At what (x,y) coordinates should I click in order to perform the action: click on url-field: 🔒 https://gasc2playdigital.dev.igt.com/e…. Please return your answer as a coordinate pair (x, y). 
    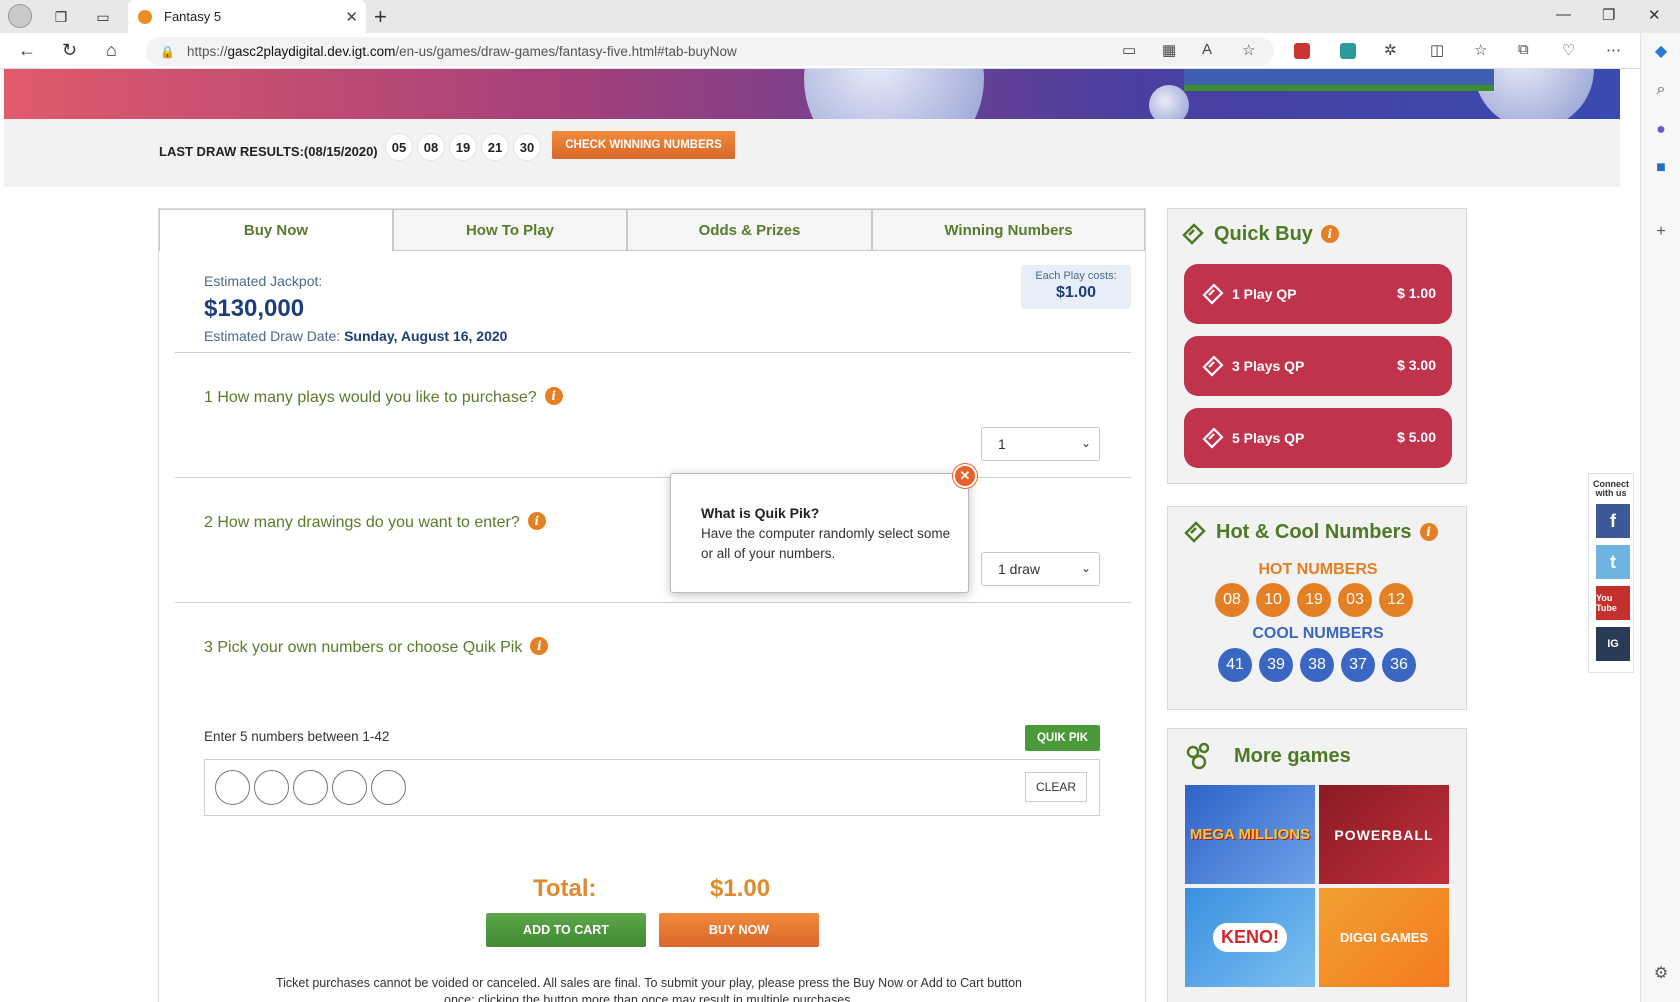
    Looking at the image, I should click on (710, 51).